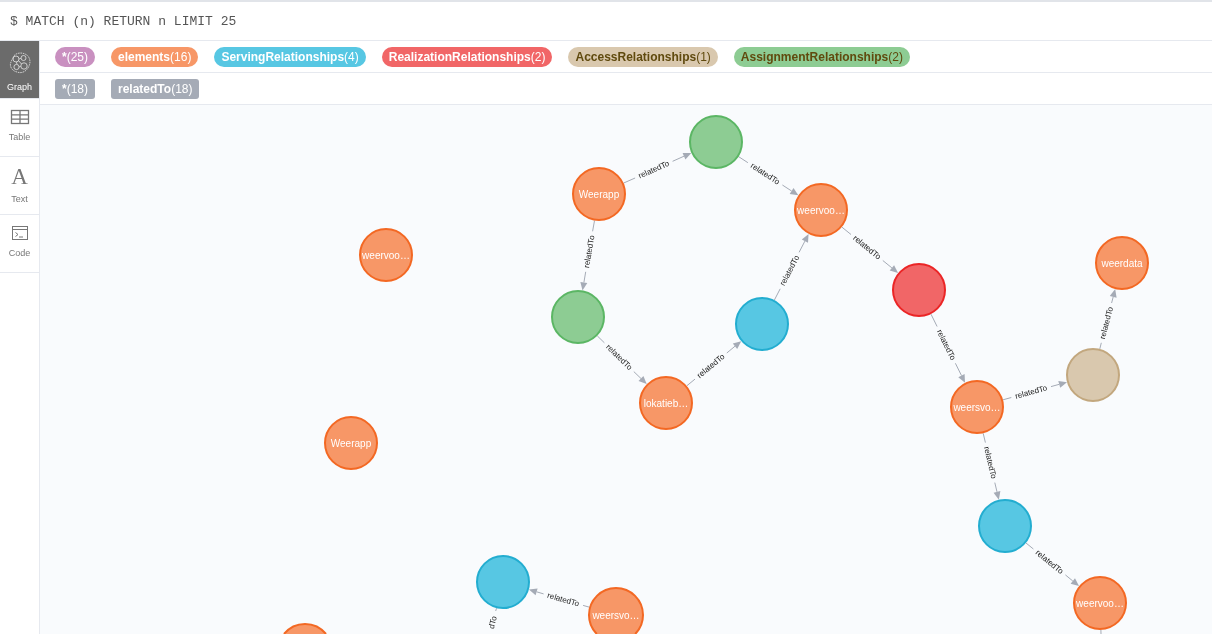 This screenshot has width=1212, height=634. I want to click on relationship-label: dTo, so click(492, 622).